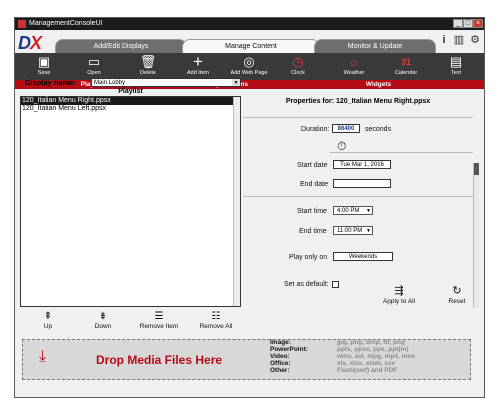  Describe the element at coordinates (366, 363) in the screenshot. I see `file-type-value: xls, xlsx, xlsm, csv` at that location.